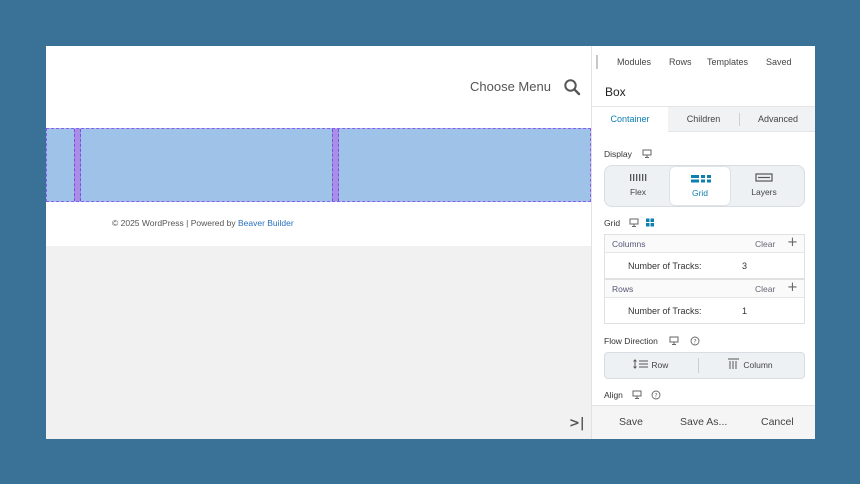 This screenshot has height=484, width=860. I want to click on columns-tracks-input: 3, so click(744, 266).